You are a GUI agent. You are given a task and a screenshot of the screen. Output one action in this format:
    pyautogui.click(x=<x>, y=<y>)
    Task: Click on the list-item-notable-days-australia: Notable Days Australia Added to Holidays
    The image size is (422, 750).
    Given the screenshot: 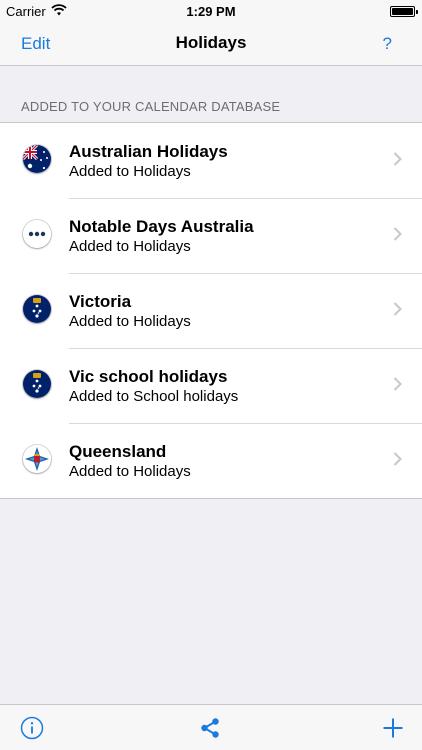 What is the action you would take?
    pyautogui.click(x=211, y=235)
    